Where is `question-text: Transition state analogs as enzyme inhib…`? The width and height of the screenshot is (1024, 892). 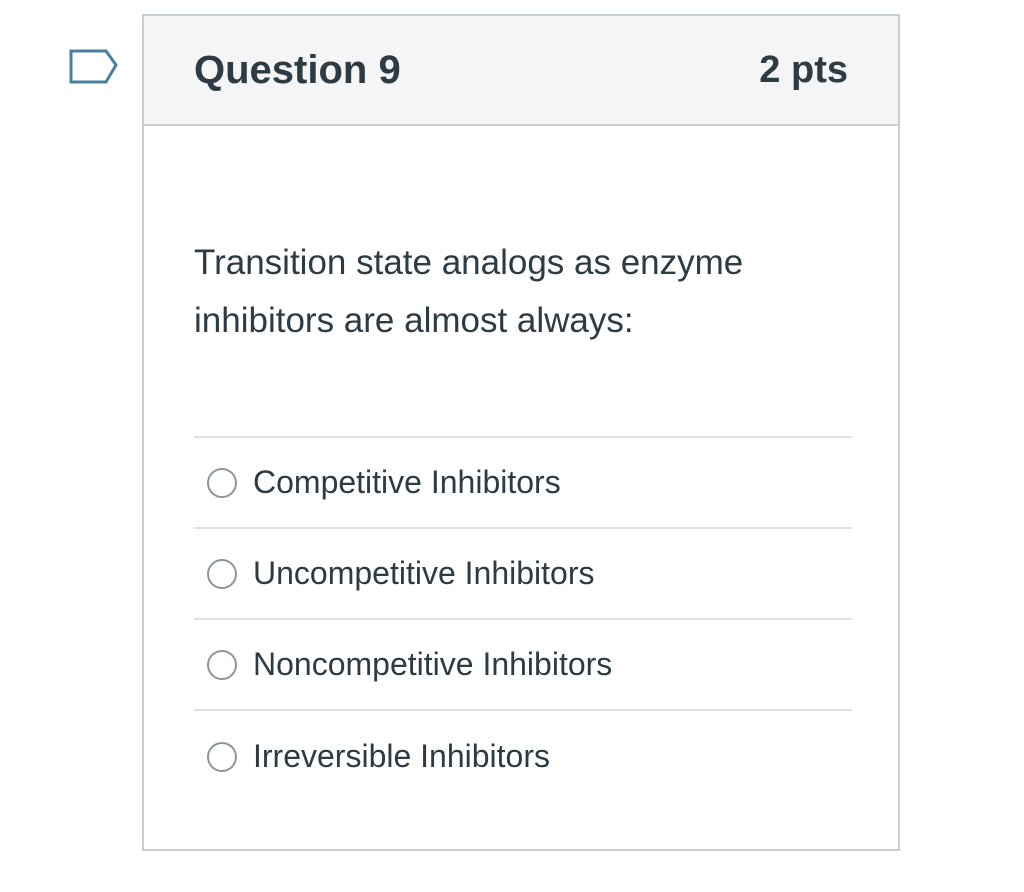 question-text: Transition state analogs as enzyme inhib… is located at coordinates (469, 291).